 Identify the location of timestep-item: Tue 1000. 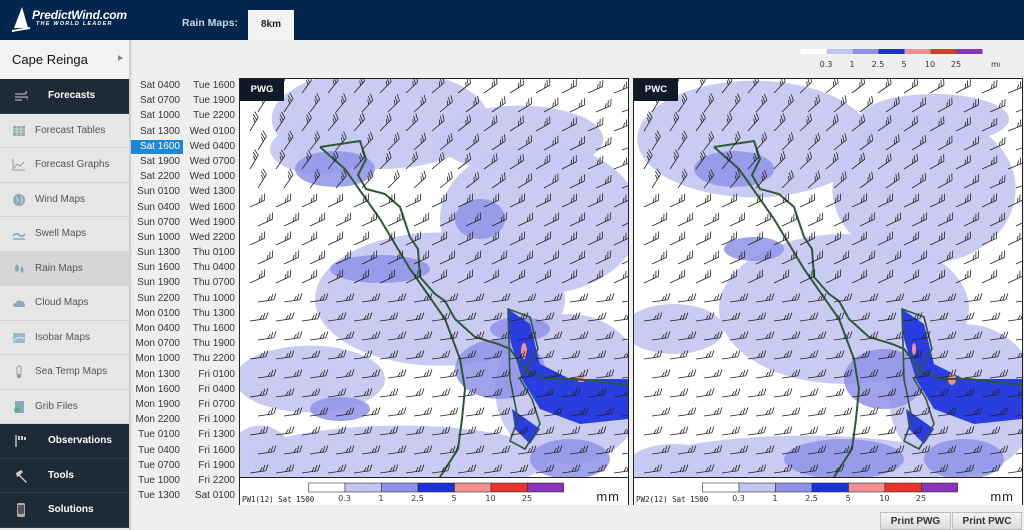
(157, 481).